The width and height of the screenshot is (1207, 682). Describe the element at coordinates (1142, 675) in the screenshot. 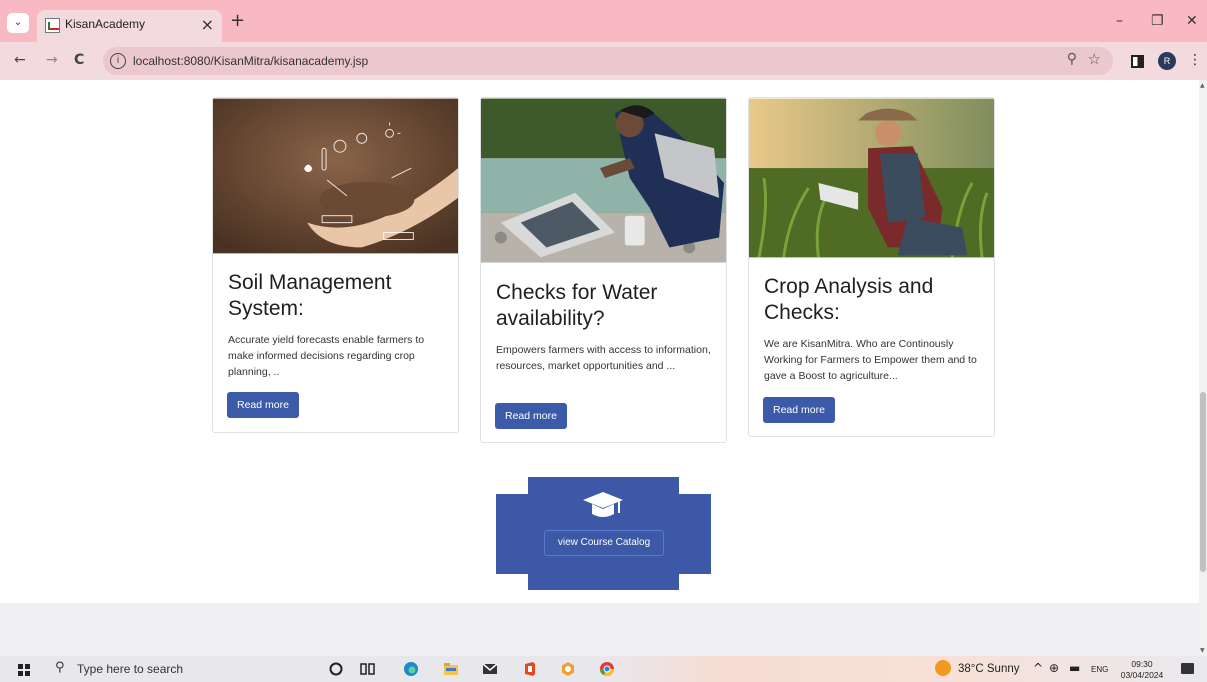

I see `clock-date: 03/04/2024` at that location.